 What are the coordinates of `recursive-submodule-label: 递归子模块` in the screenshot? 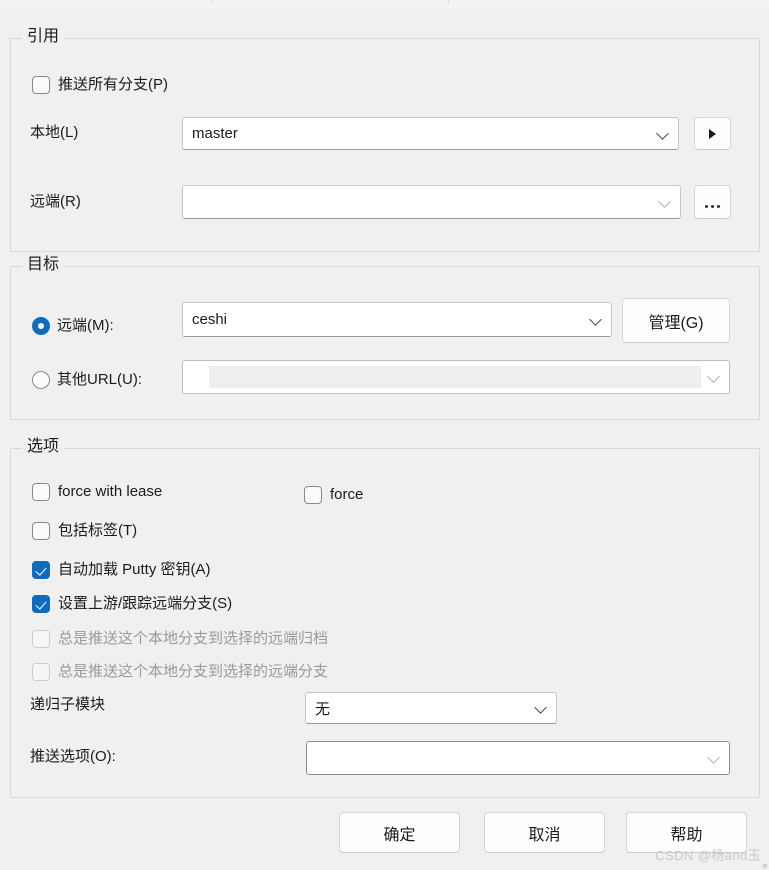 It's located at (68, 704).